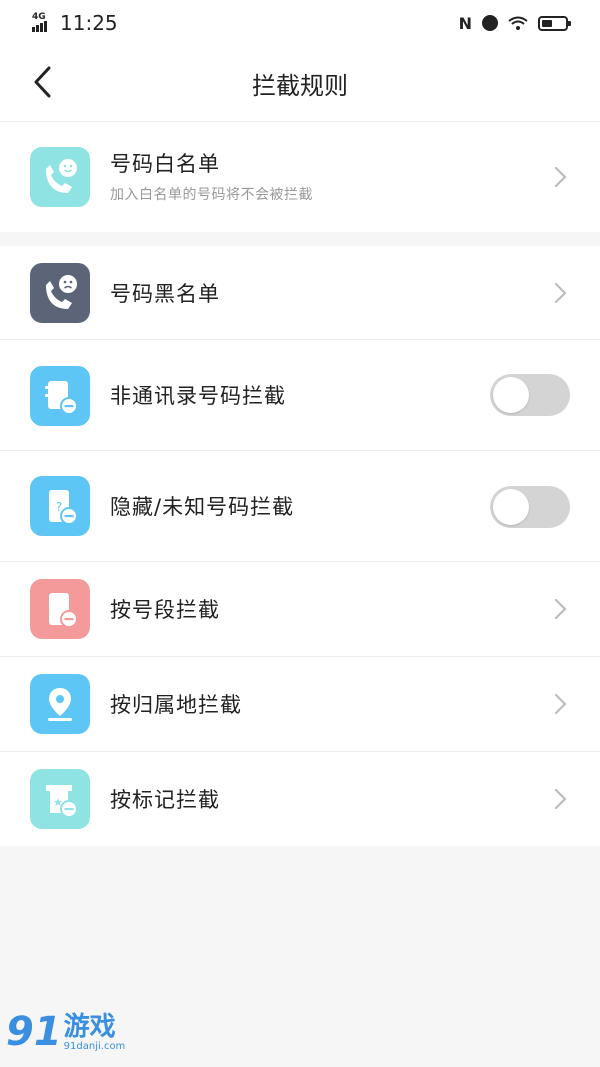  Describe the element at coordinates (60, 293) in the screenshot. I see `phone-sad-icon` at that location.